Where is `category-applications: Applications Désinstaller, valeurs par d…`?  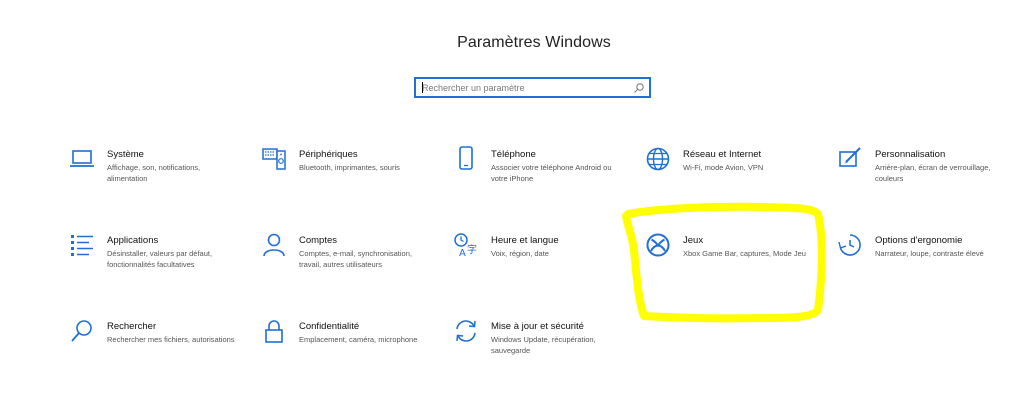
category-applications: Applications Désinstaller, valeurs par d… is located at coordinates (154, 262).